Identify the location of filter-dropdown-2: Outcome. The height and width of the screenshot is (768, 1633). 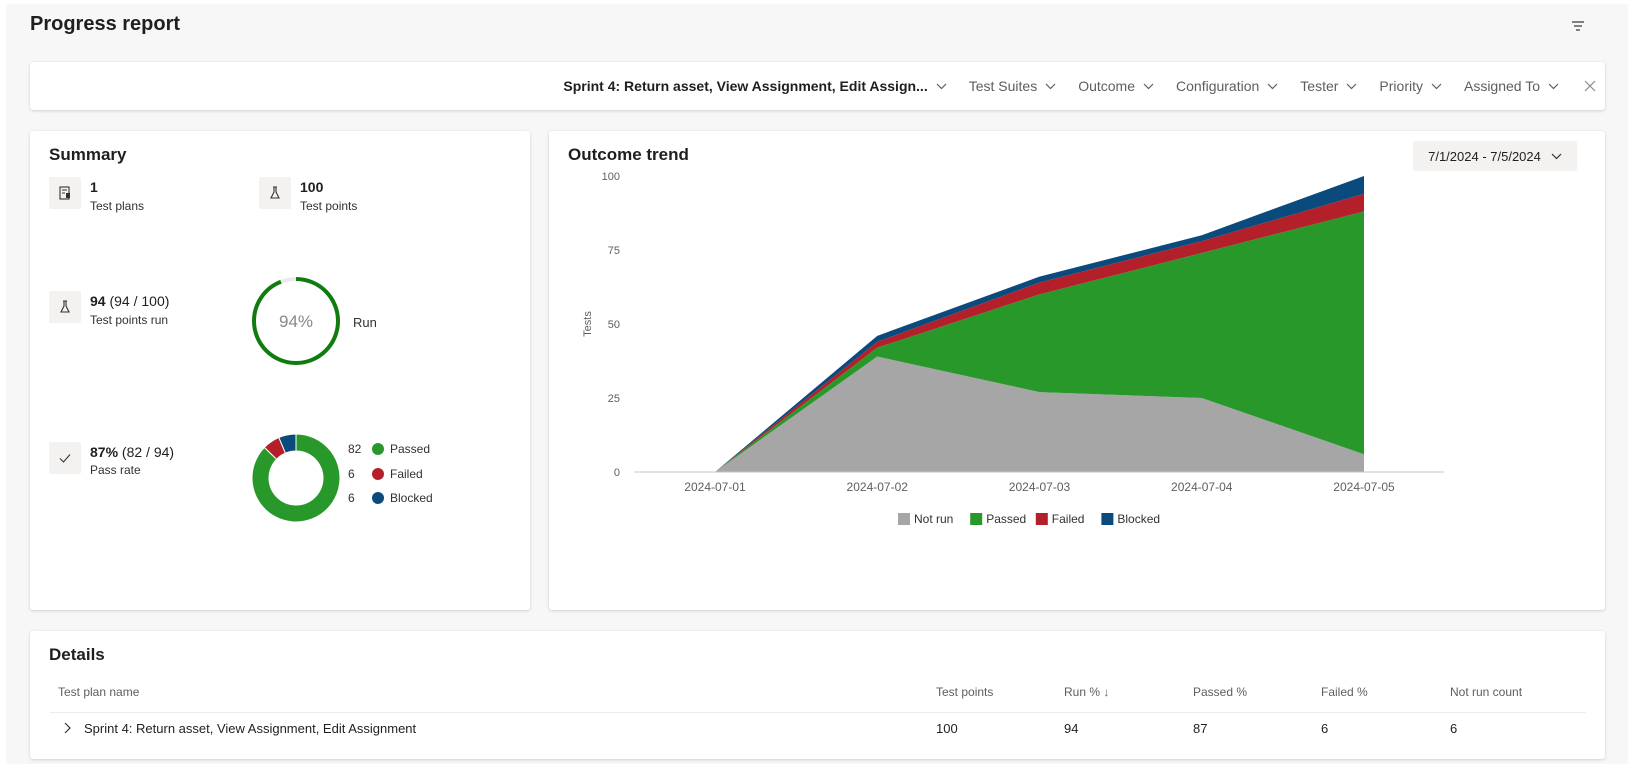
(1116, 86).